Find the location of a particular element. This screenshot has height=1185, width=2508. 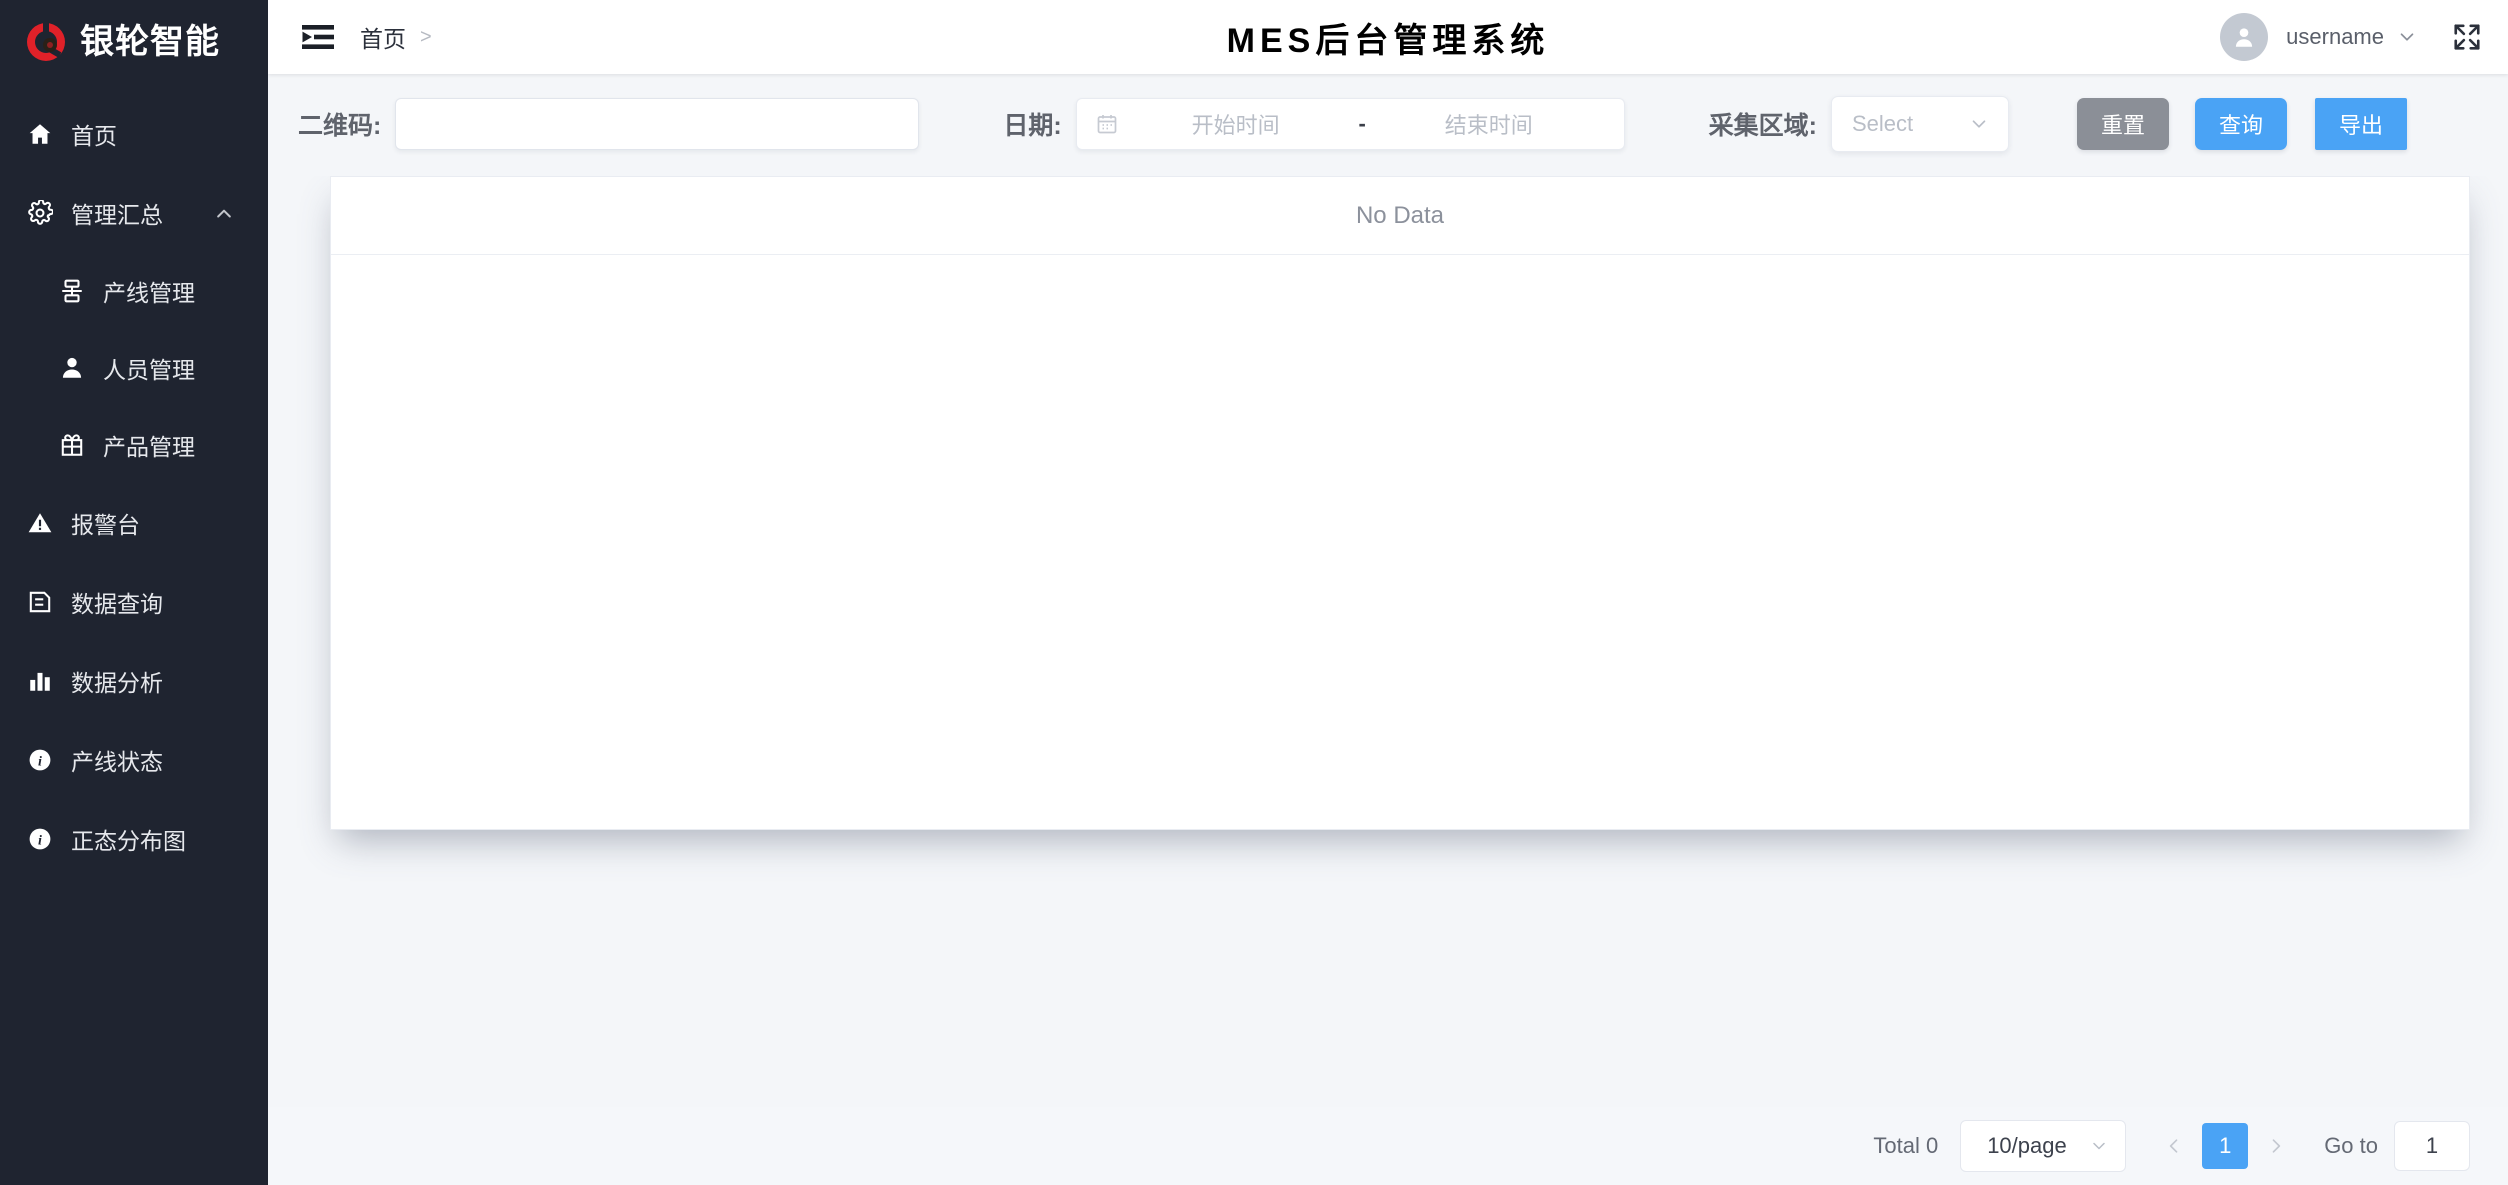

sidebar-item-label: 数据查询 is located at coordinates (117, 603).